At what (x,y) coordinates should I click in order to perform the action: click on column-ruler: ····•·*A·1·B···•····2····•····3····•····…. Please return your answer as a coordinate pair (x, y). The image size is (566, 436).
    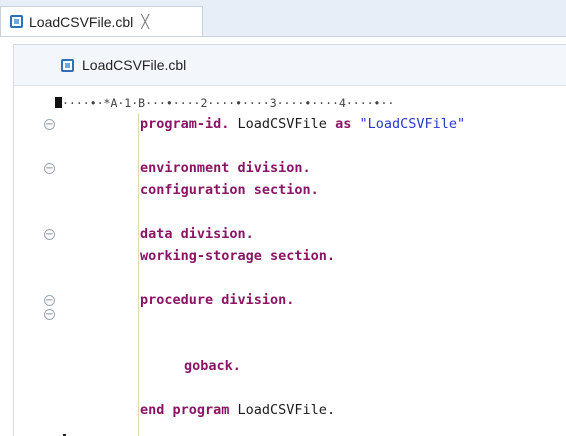
    Looking at the image, I should click on (310, 103).